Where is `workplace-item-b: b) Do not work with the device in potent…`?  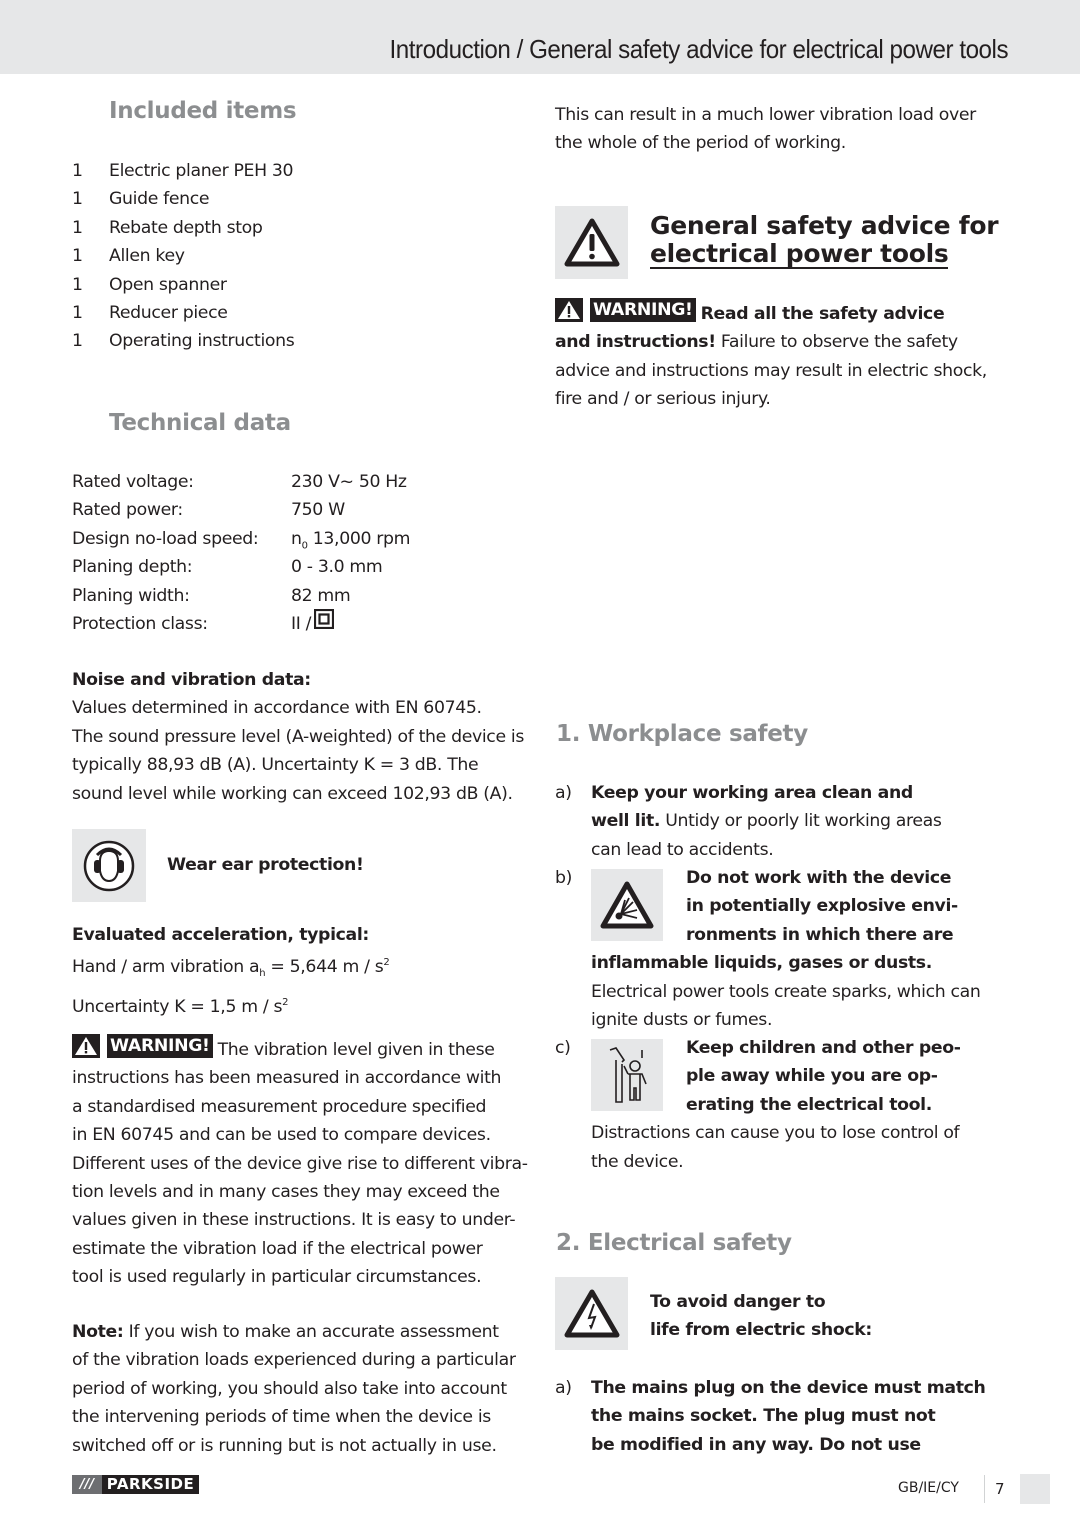 workplace-item-b: b) Do not work with the device in potent… is located at coordinates (768, 949).